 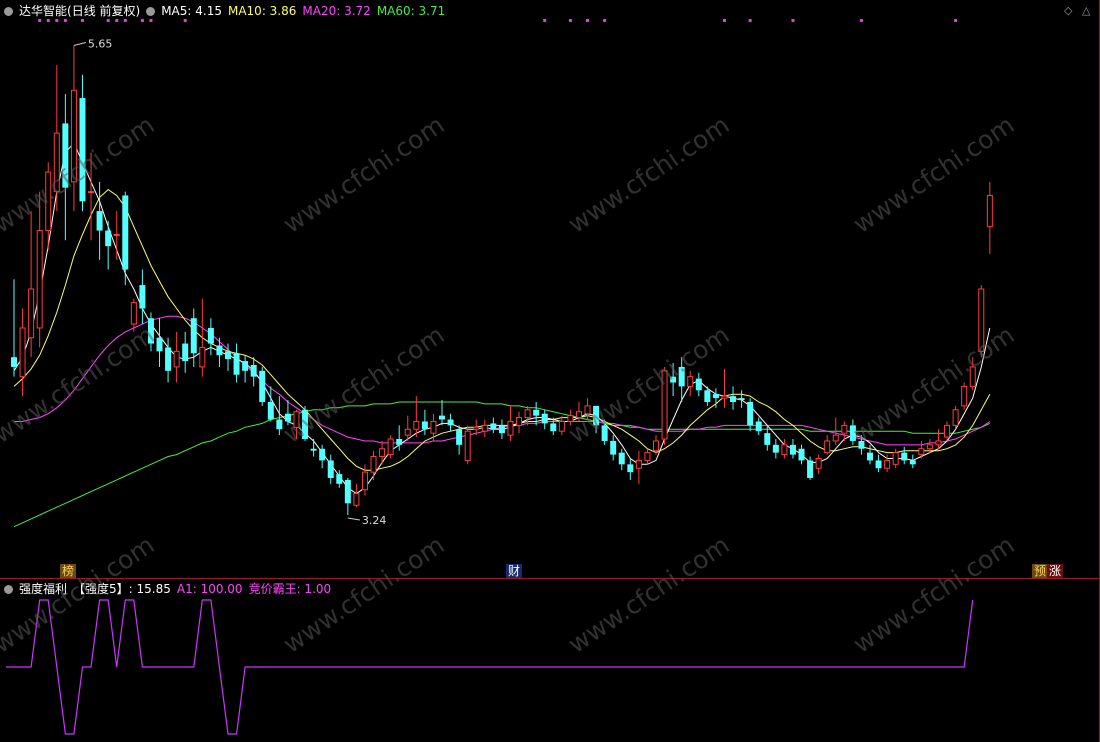 I want to click on indicator-bidking: 竞价霸王: 1.00, so click(x=290, y=589).